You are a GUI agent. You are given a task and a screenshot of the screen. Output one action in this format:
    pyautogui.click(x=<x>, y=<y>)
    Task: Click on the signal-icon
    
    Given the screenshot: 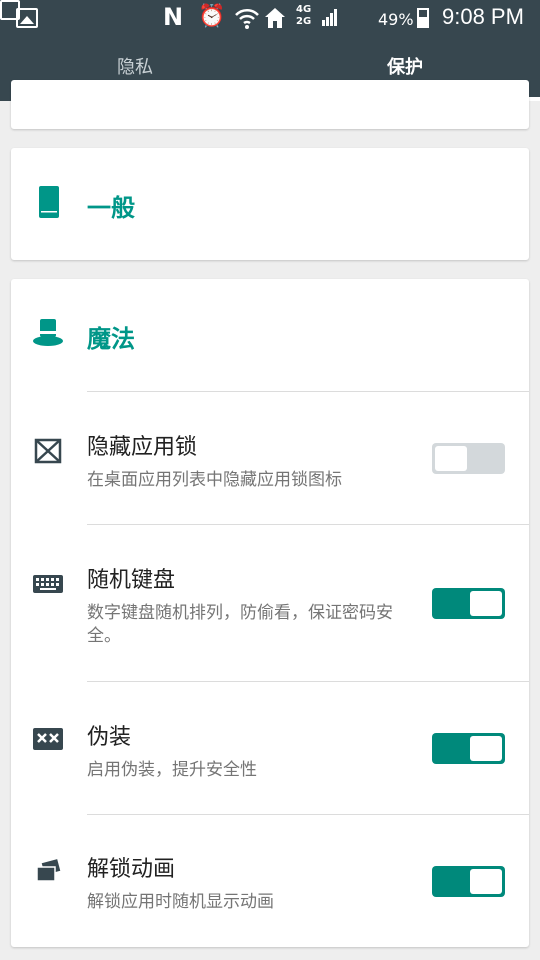 What is the action you would take?
    pyautogui.click(x=329, y=17)
    